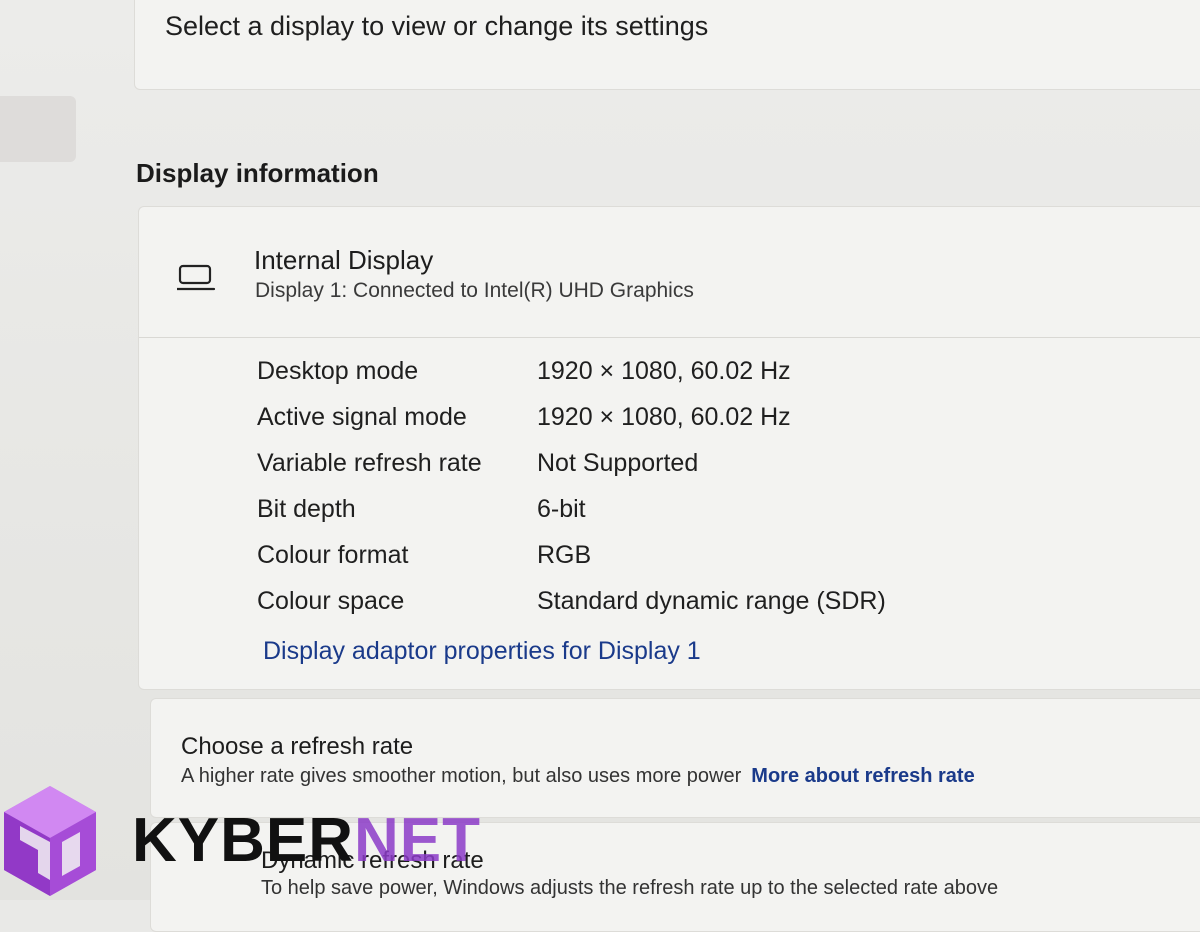  I want to click on property-label: Desktop mode, so click(338, 371).